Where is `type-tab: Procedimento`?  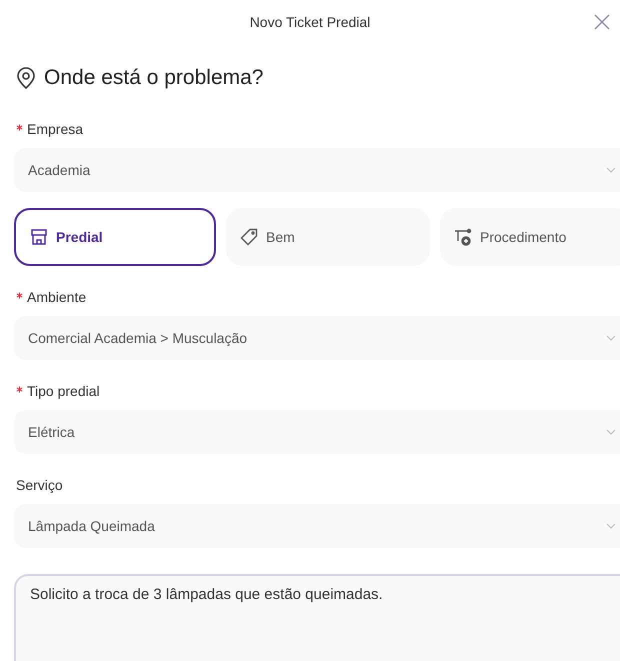 type-tab: Procedimento is located at coordinates (530, 237).